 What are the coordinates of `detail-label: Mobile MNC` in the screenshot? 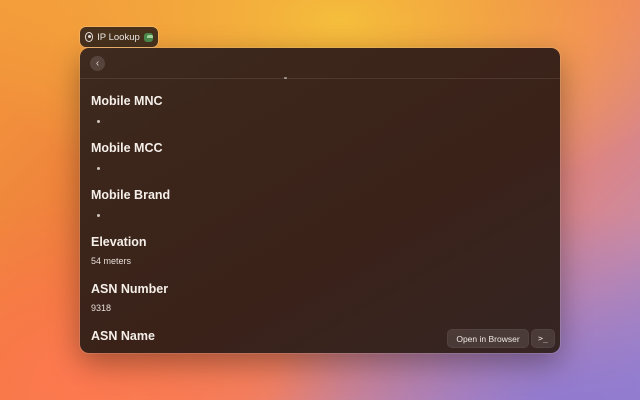 It's located at (127, 101).